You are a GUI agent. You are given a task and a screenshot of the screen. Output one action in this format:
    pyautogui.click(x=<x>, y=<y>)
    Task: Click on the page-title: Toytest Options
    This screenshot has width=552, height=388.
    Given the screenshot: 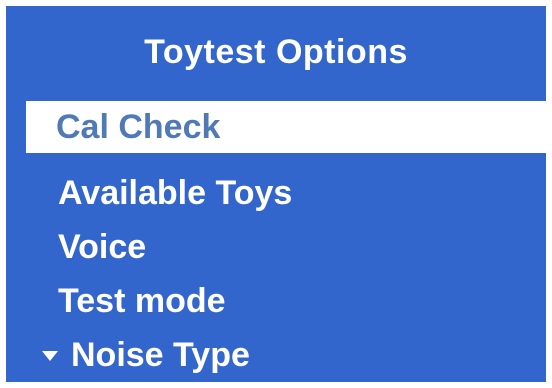 What is the action you would take?
    pyautogui.click(x=276, y=52)
    